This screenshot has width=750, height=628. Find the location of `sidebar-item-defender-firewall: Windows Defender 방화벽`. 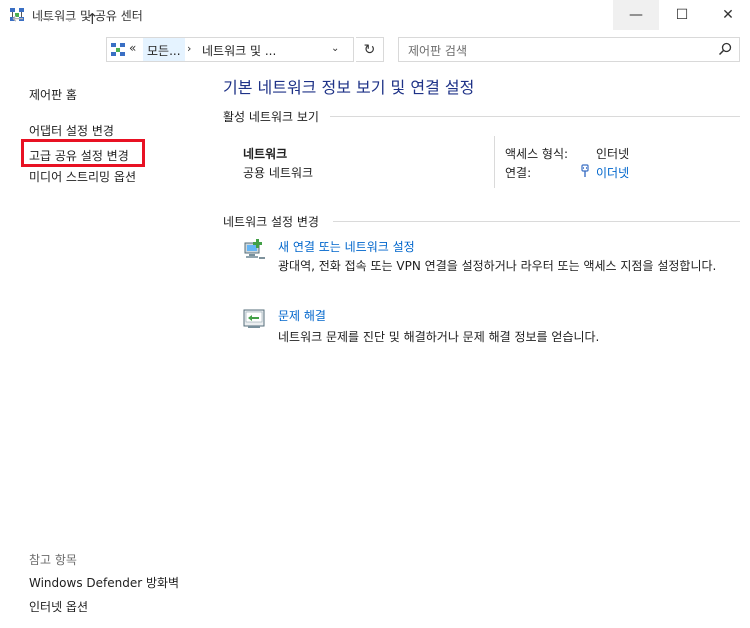

sidebar-item-defender-firewall: Windows Defender 방화벽 is located at coordinates (104, 582).